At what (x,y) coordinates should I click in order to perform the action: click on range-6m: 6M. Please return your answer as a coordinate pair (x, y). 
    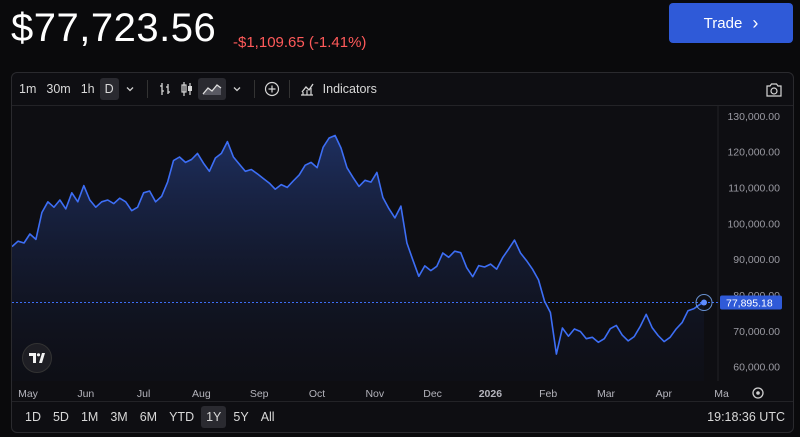
    Looking at the image, I should click on (148, 417).